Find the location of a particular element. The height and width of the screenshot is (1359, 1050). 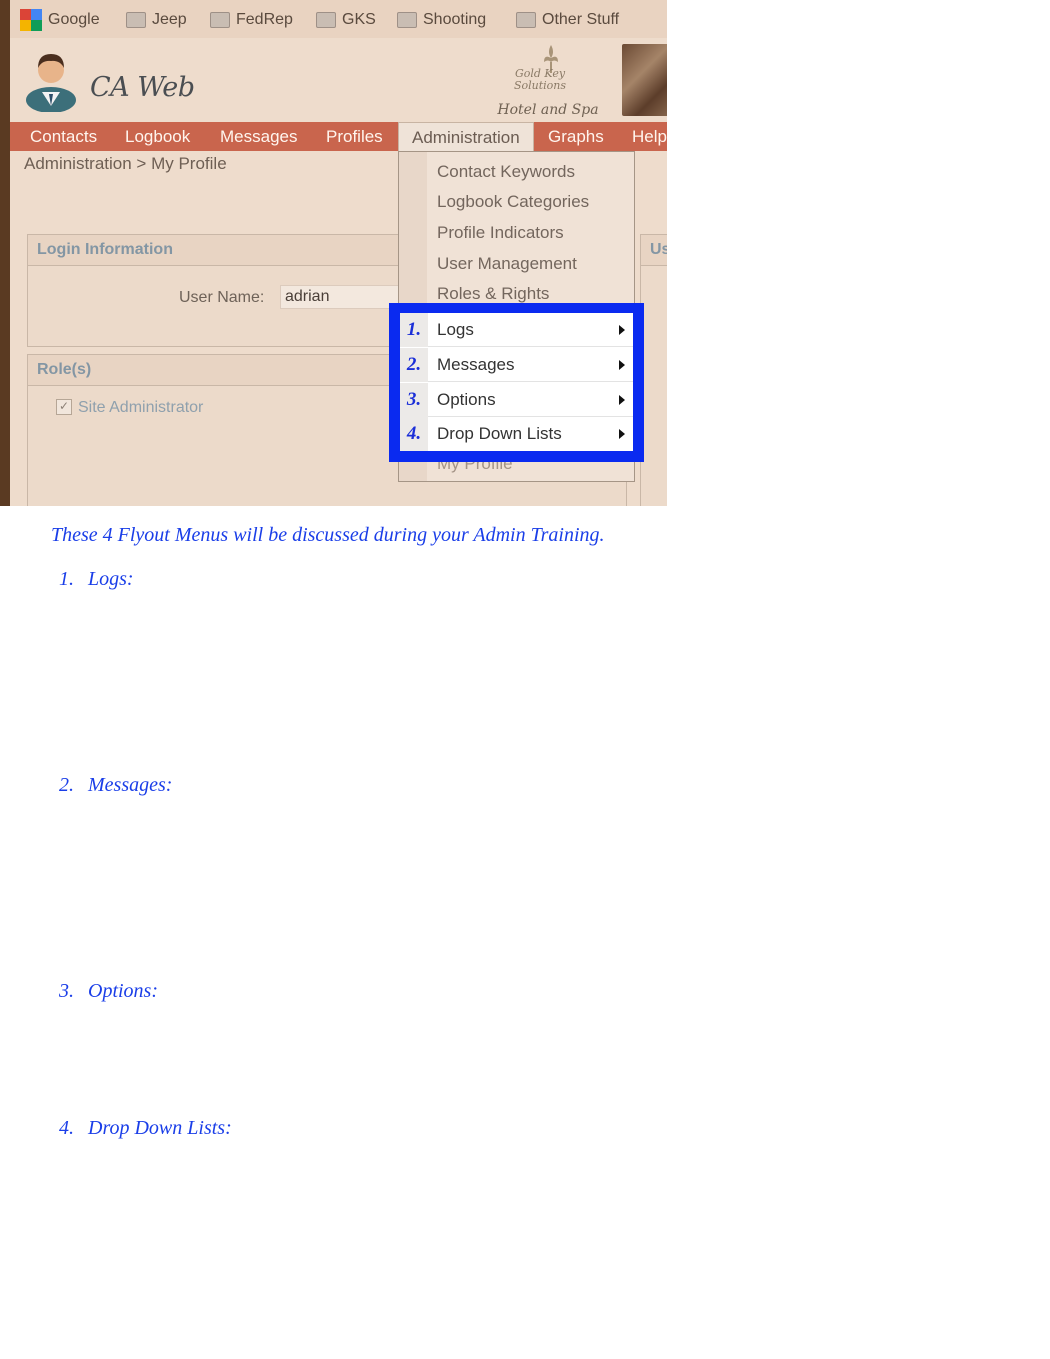

section-number: 2. is located at coordinates (66, 785).